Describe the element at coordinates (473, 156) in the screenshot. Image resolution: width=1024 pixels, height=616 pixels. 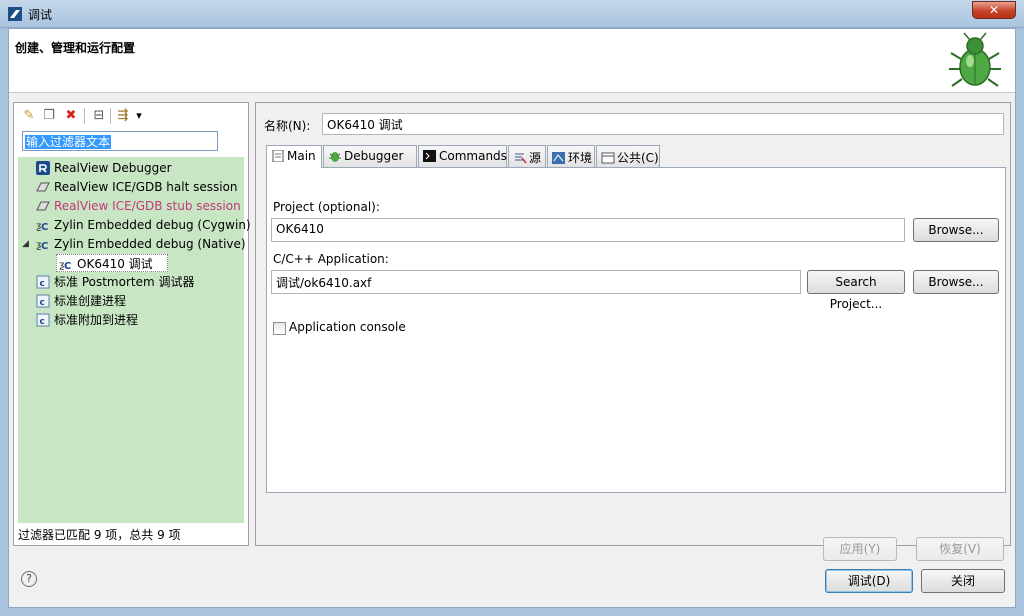
I see `tab-label: Commands` at that location.